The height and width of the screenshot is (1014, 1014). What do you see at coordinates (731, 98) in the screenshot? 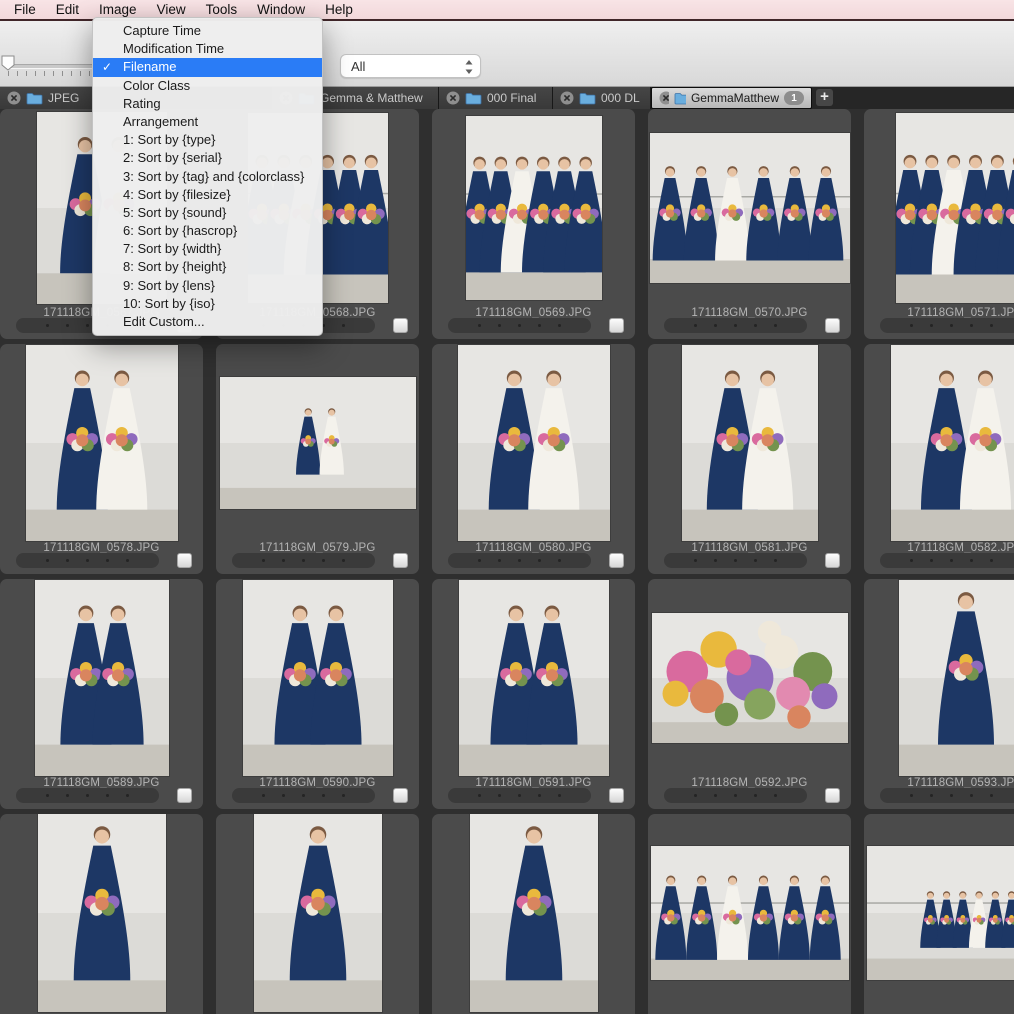
I see `tab-gemmamatthew: GemmaMatthew 1` at bounding box center [731, 98].